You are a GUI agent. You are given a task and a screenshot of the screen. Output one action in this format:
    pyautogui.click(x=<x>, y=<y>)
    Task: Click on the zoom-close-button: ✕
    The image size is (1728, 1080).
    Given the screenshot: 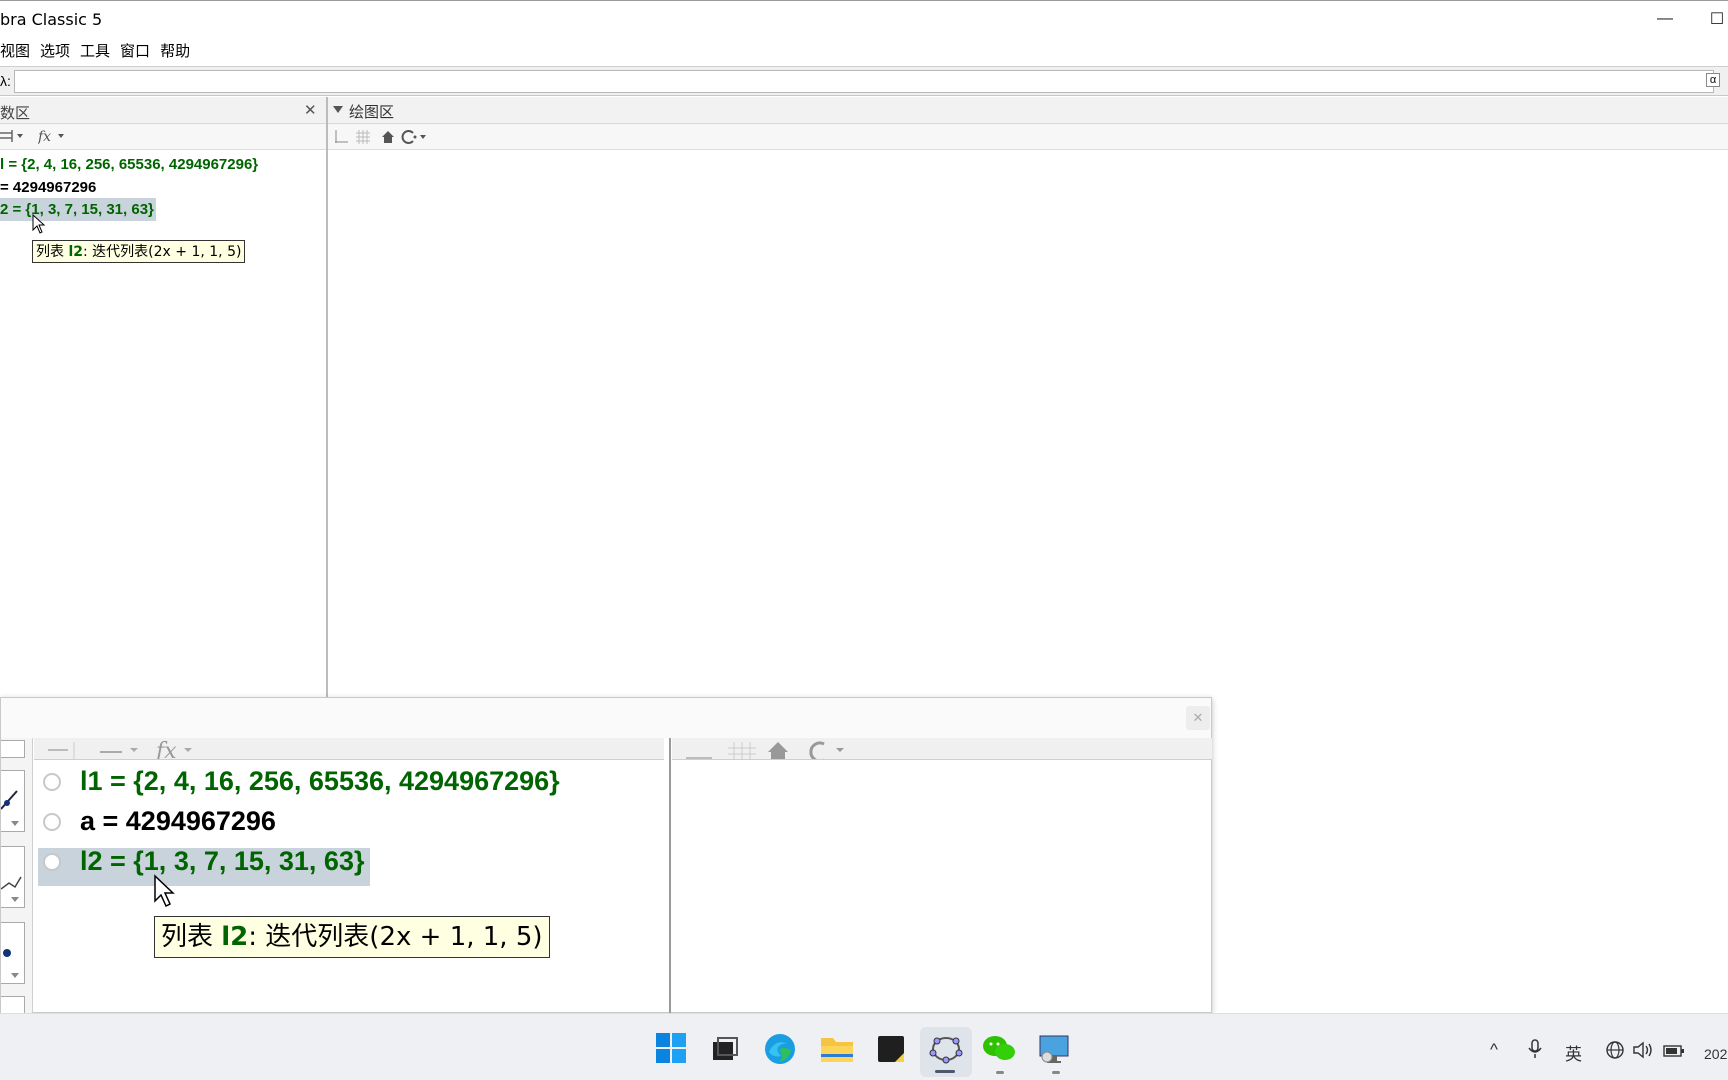 What is the action you would take?
    pyautogui.click(x=1198, y=718)
    